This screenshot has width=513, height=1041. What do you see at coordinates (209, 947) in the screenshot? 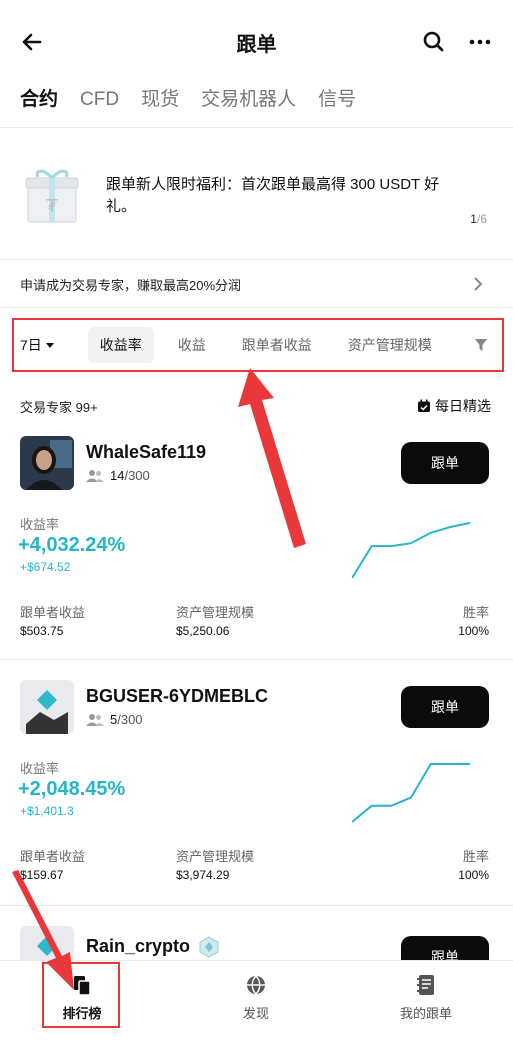
I see `verified-badge-icon` at bounding box center [209, 947].